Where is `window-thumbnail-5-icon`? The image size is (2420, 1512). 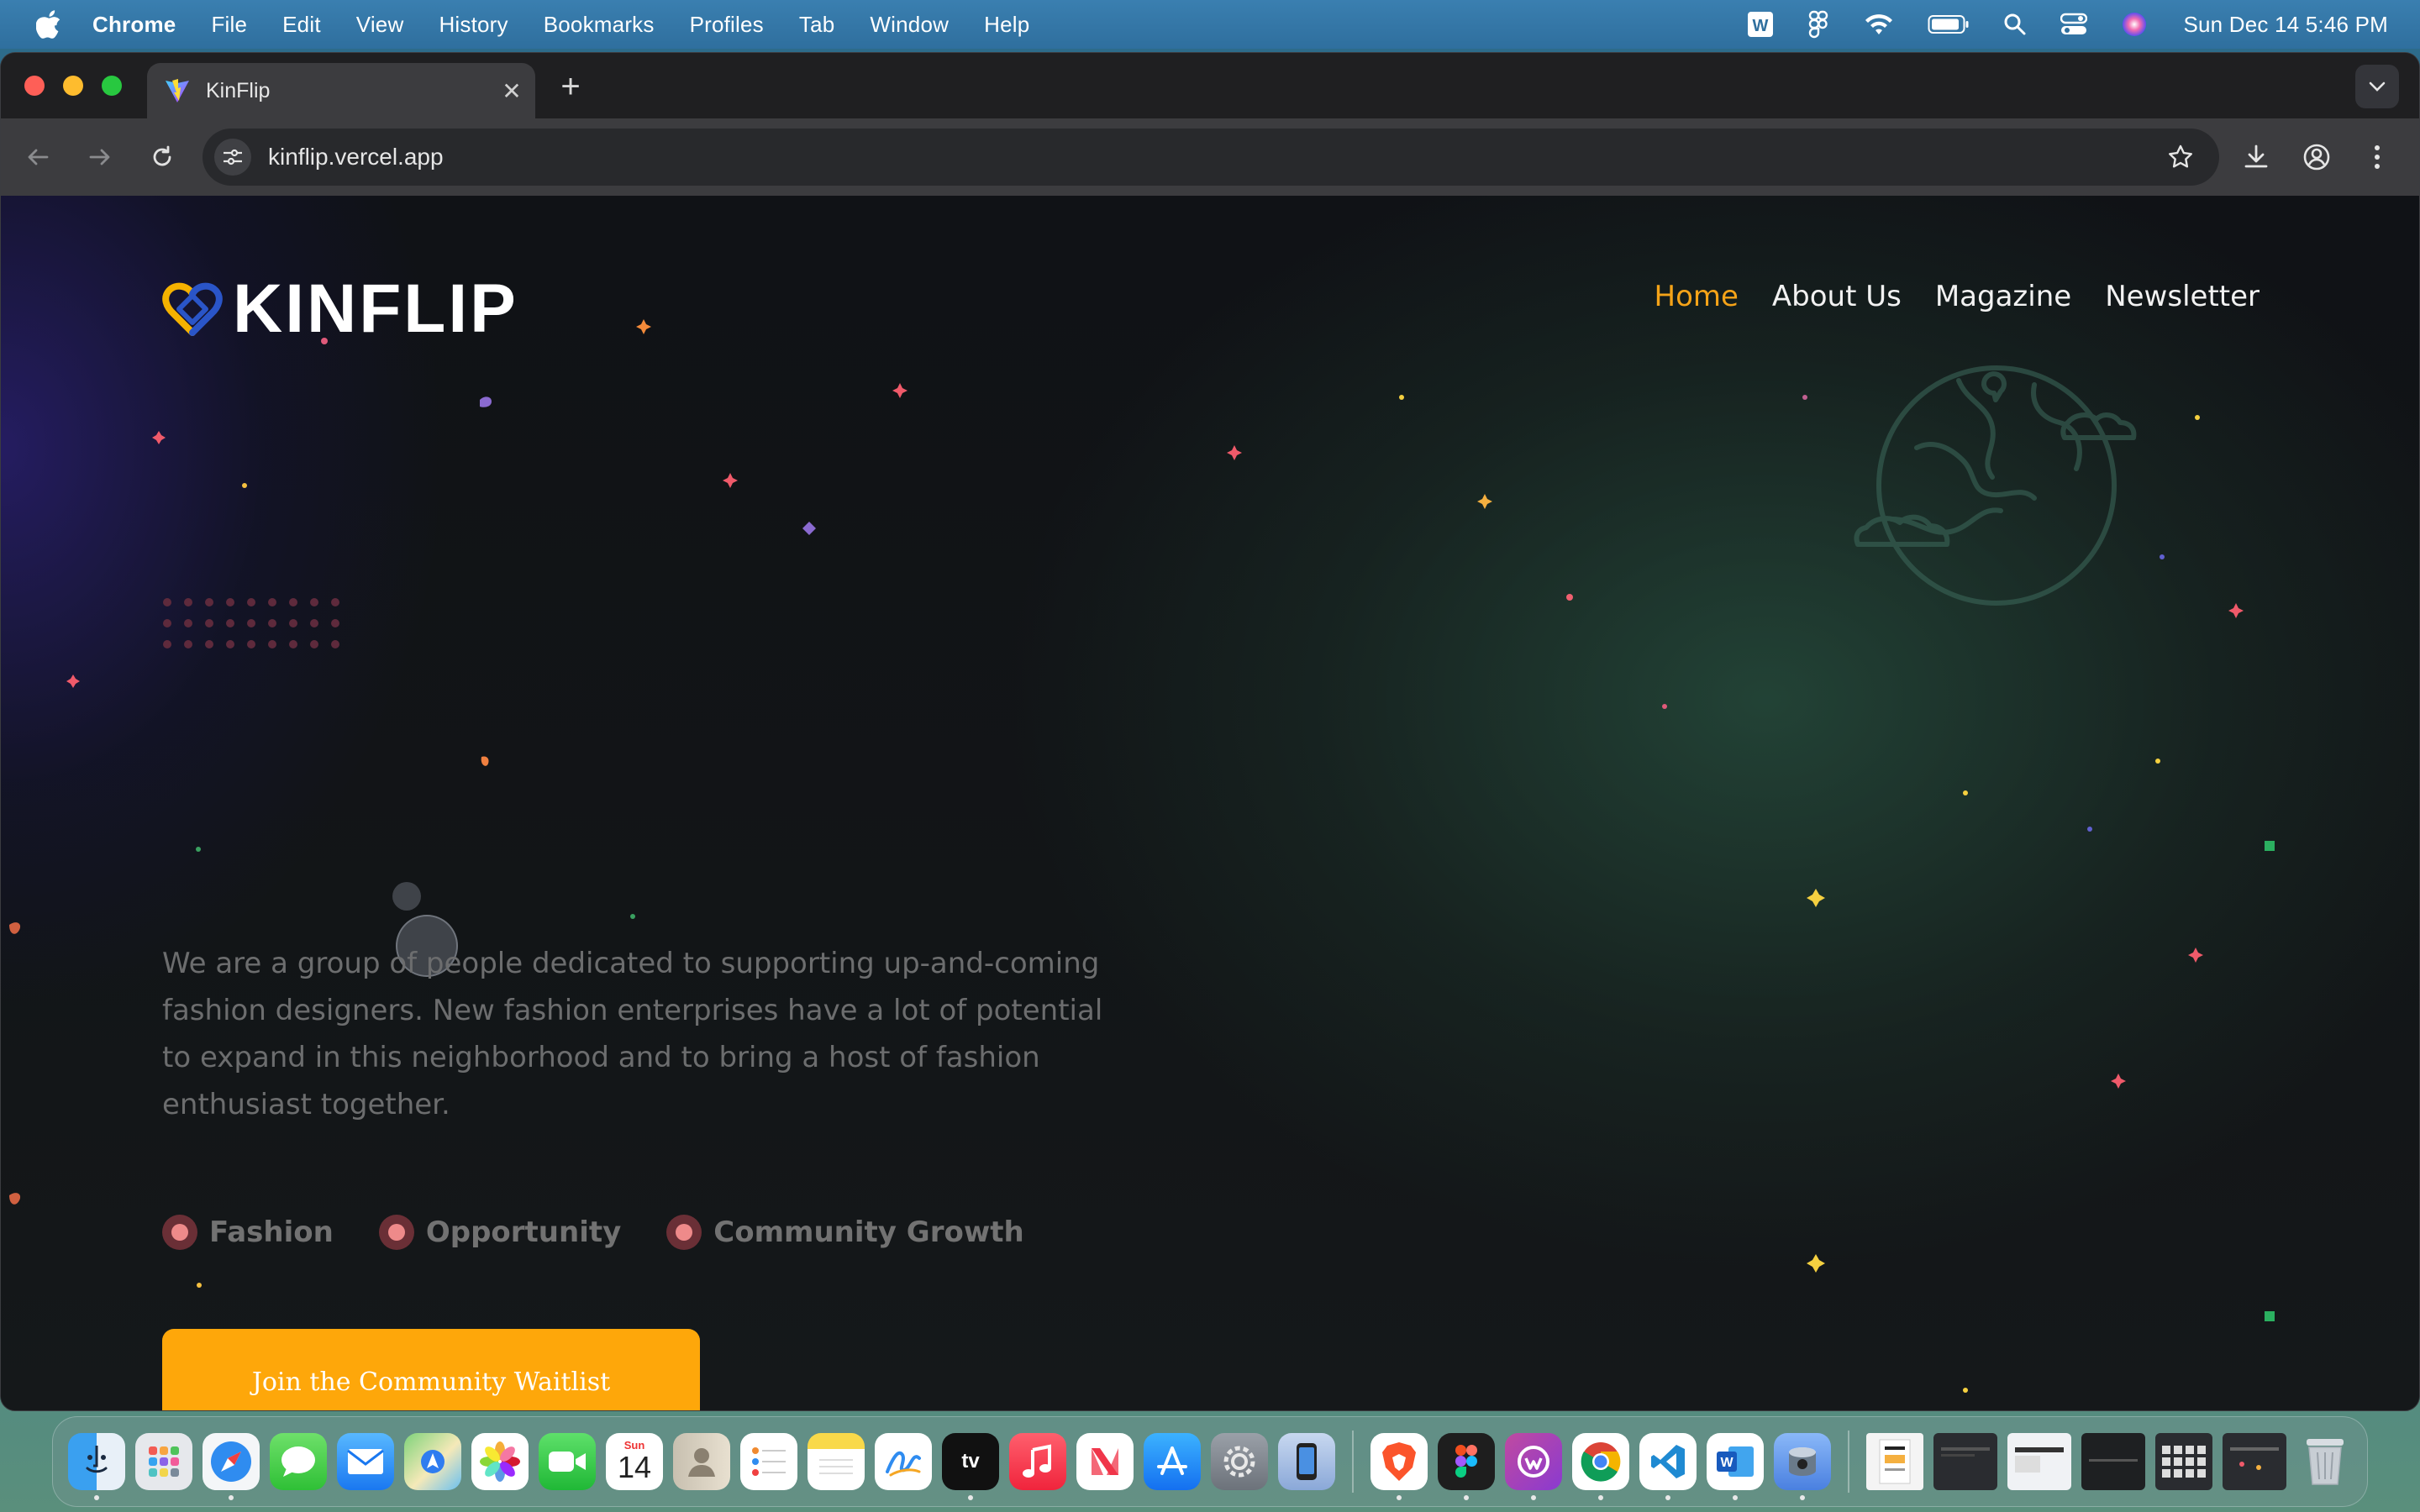 window-thumbnail-5-icon is located at coordinates (2254, 1461).